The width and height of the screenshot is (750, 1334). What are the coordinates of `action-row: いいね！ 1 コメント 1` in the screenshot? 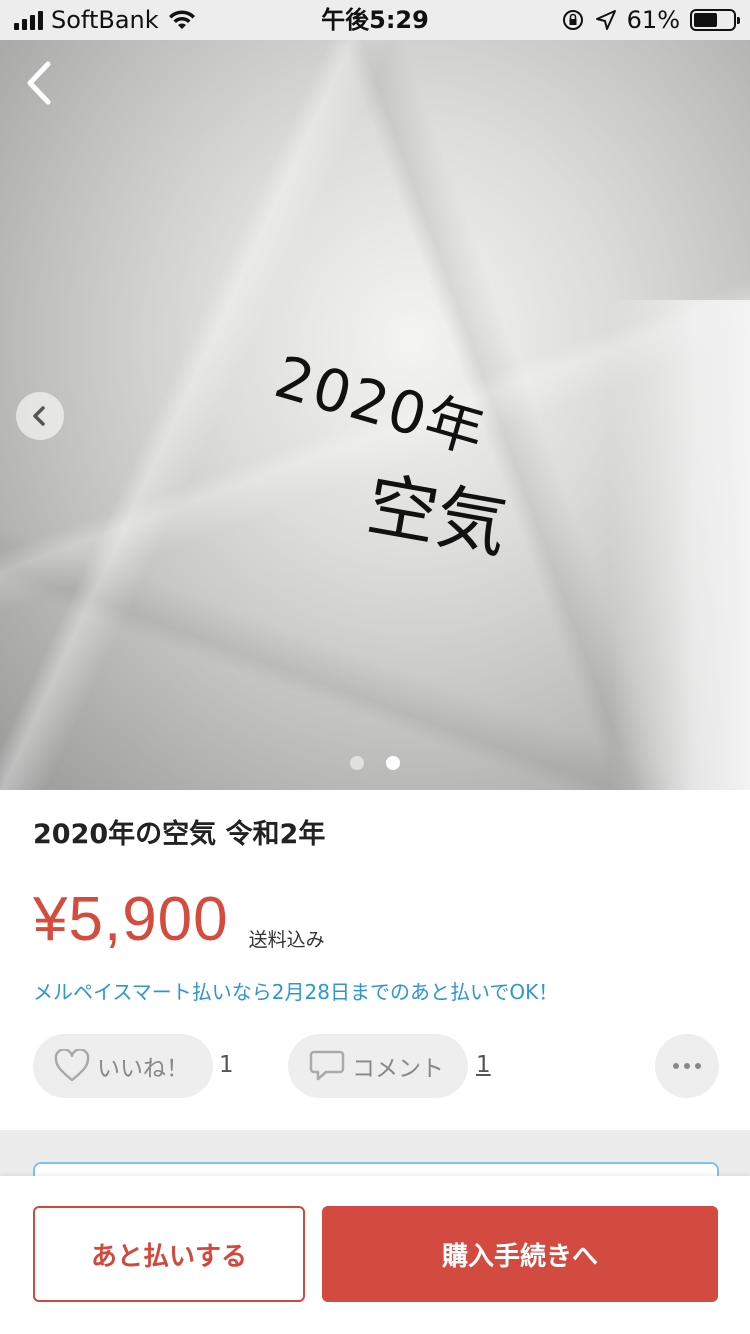 It's located at (376, 1067).